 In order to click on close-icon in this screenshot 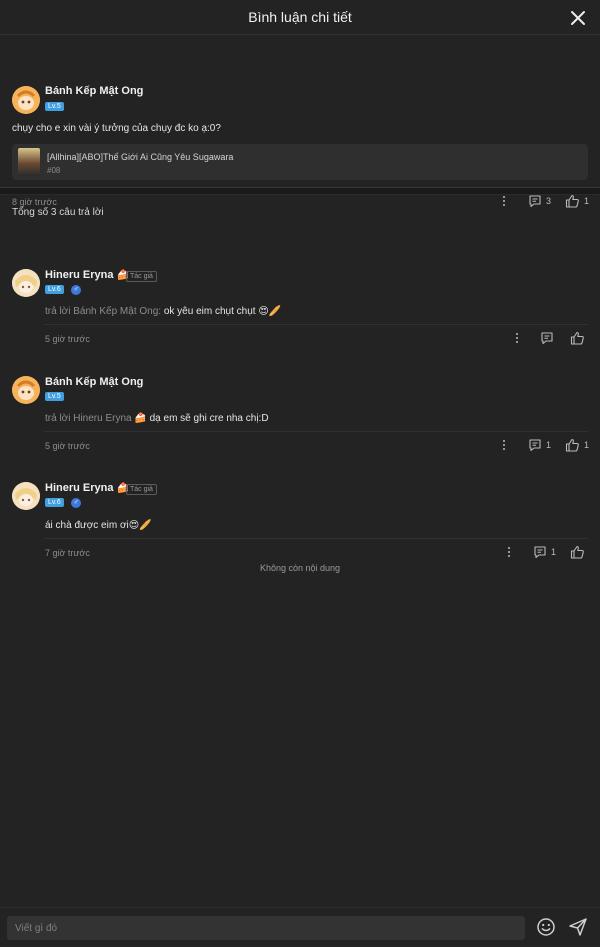, I will do `click(578, 18)`.